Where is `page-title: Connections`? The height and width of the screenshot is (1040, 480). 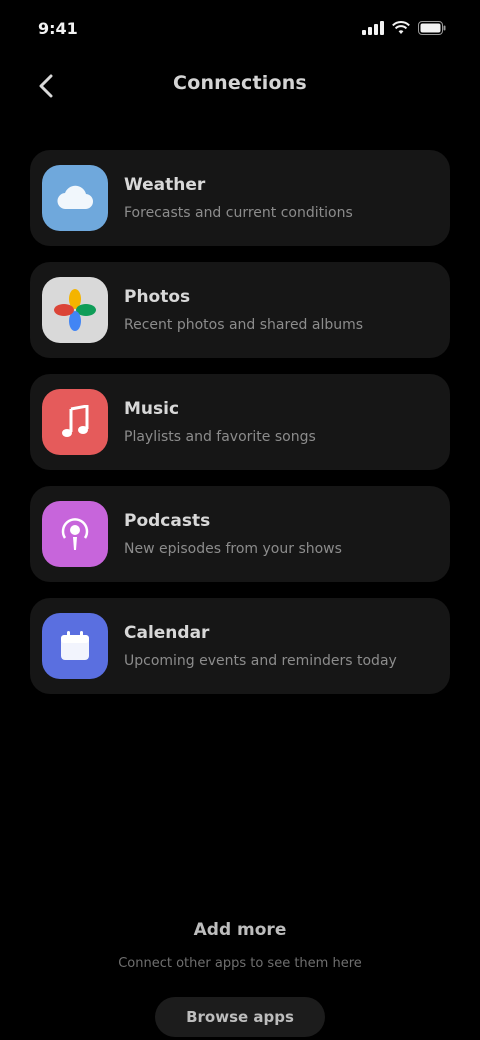 page-title: Connections is located at coordinates (240, 83).